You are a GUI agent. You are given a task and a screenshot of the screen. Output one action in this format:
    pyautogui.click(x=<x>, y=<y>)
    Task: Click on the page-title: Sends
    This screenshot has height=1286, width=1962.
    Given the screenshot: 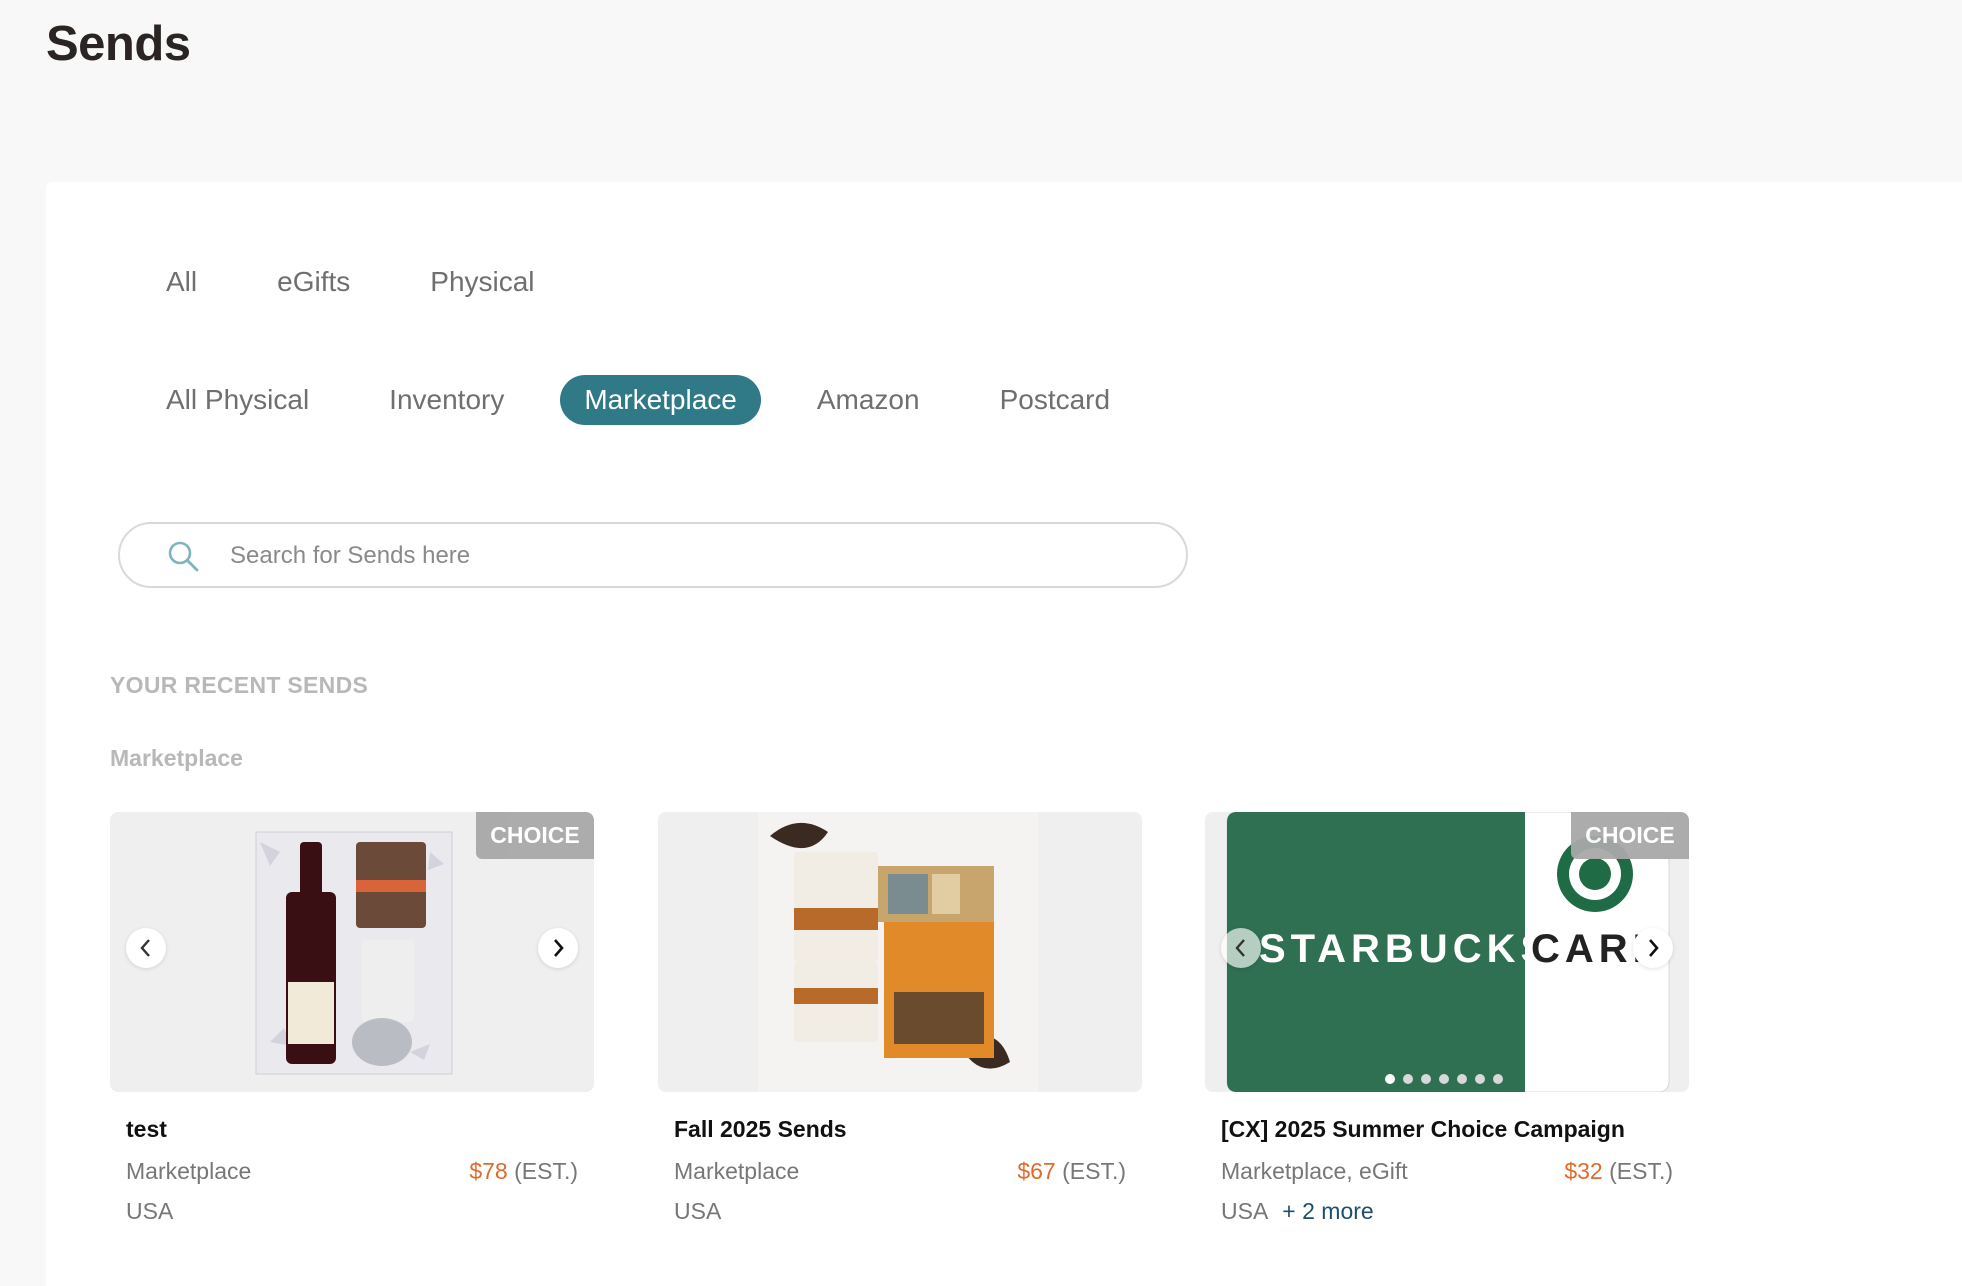 What is the action you would take?
    pyautogui.click(x=118, y=44)
    